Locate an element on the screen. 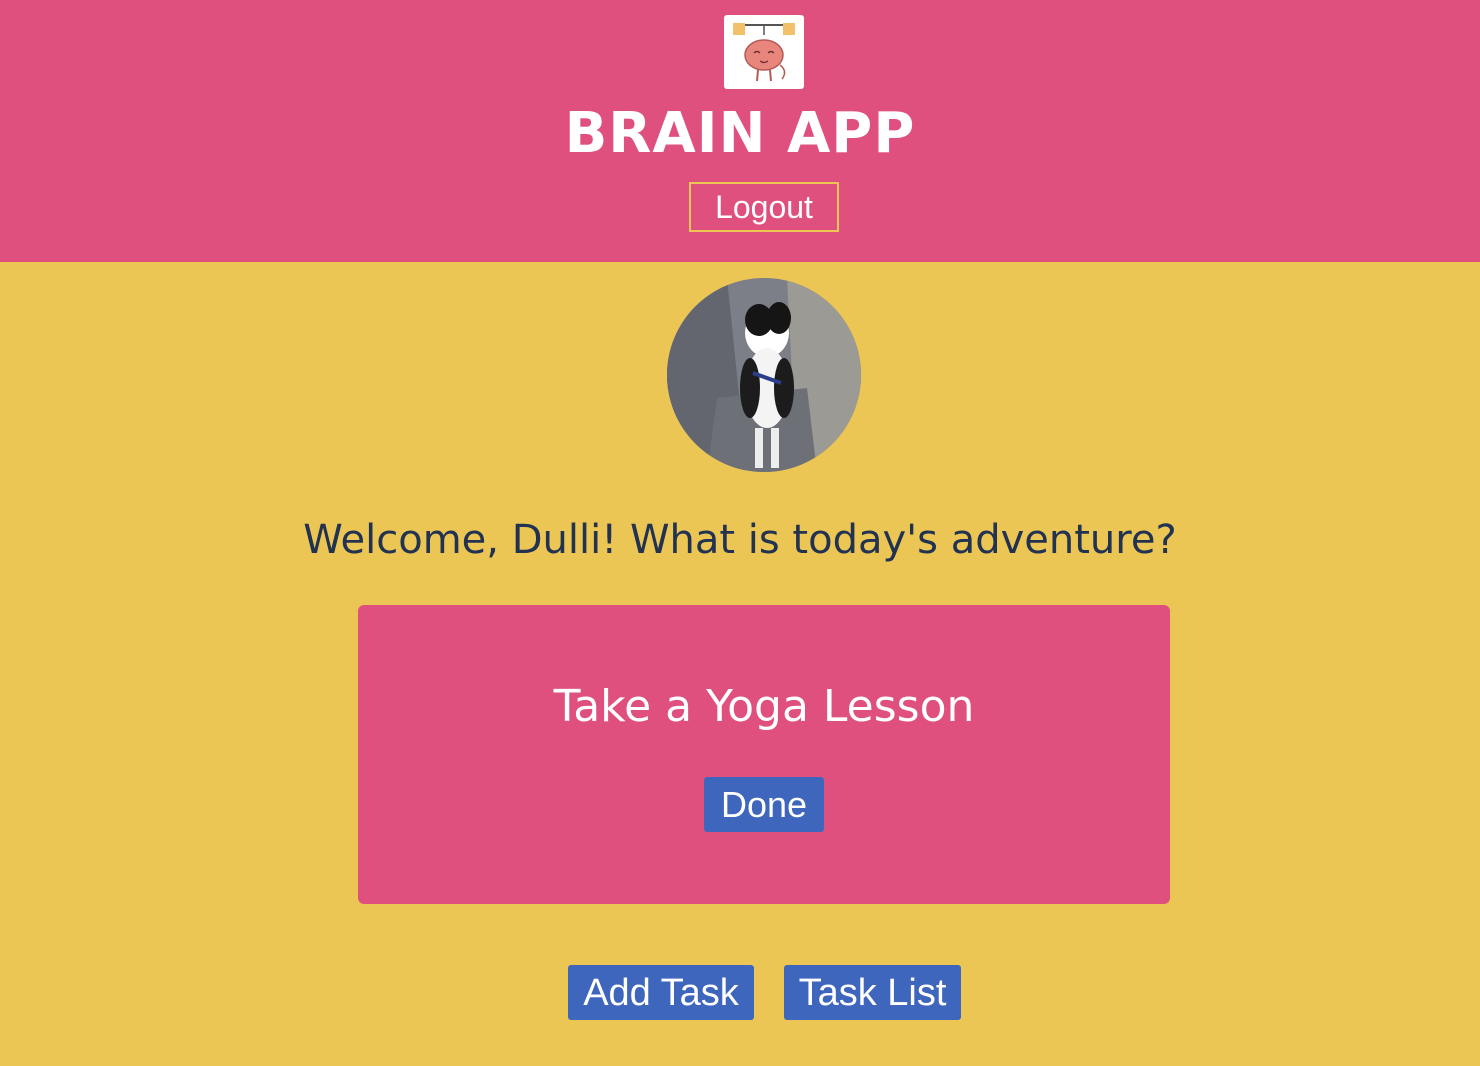 This screenshot has height=1066, width=1480. done-button: Done is located at coordinates (764, 804).